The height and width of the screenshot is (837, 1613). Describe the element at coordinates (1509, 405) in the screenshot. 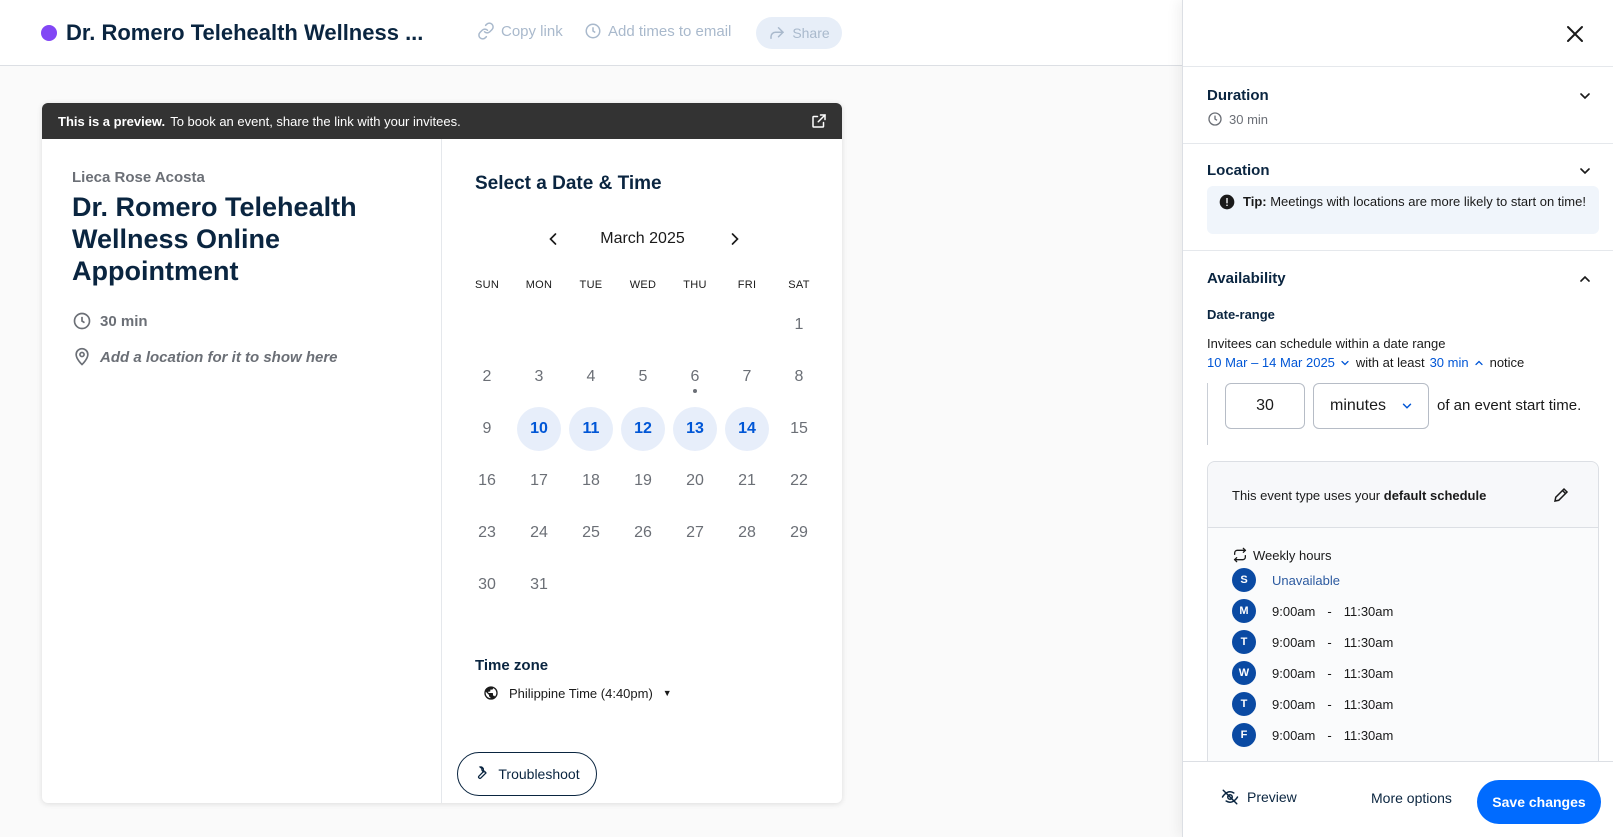

I see `notice-suffix: of an event start time.` at that location.